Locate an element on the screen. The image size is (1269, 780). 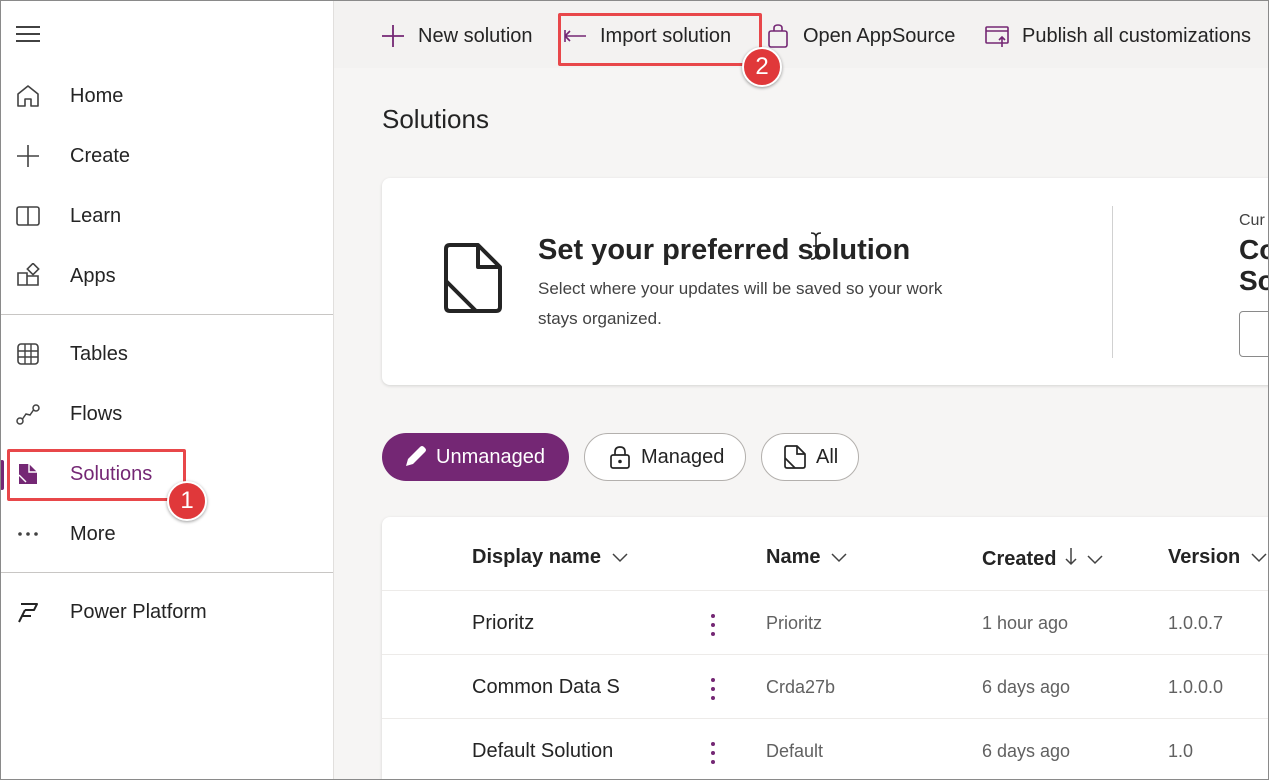
card-divider is located at coordinates (1112, 282).